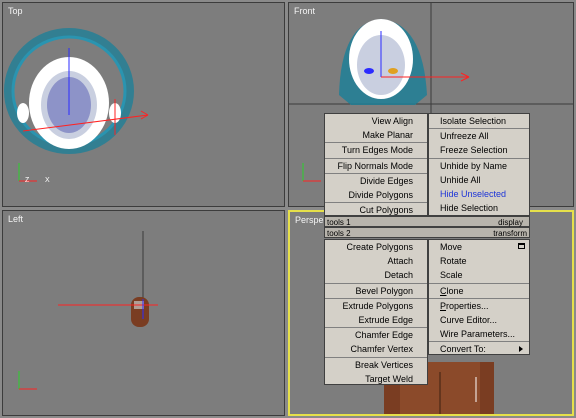 Image resolution: width=576 pixels, height=418 pixels. What do you see at coordinates (521, 349) in the screenshot?
I see `submenu-arrow-icon` at bounding box center [521, 349].